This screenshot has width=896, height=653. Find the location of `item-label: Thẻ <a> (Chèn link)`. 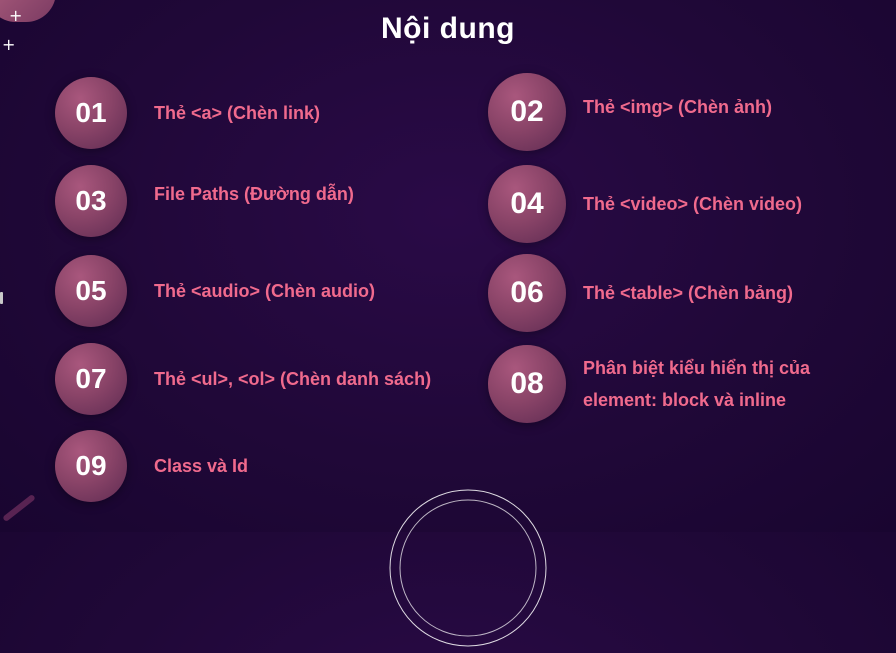

item-label: Thẻ <a> (Chèn link) is located at coordinates (237, 113).